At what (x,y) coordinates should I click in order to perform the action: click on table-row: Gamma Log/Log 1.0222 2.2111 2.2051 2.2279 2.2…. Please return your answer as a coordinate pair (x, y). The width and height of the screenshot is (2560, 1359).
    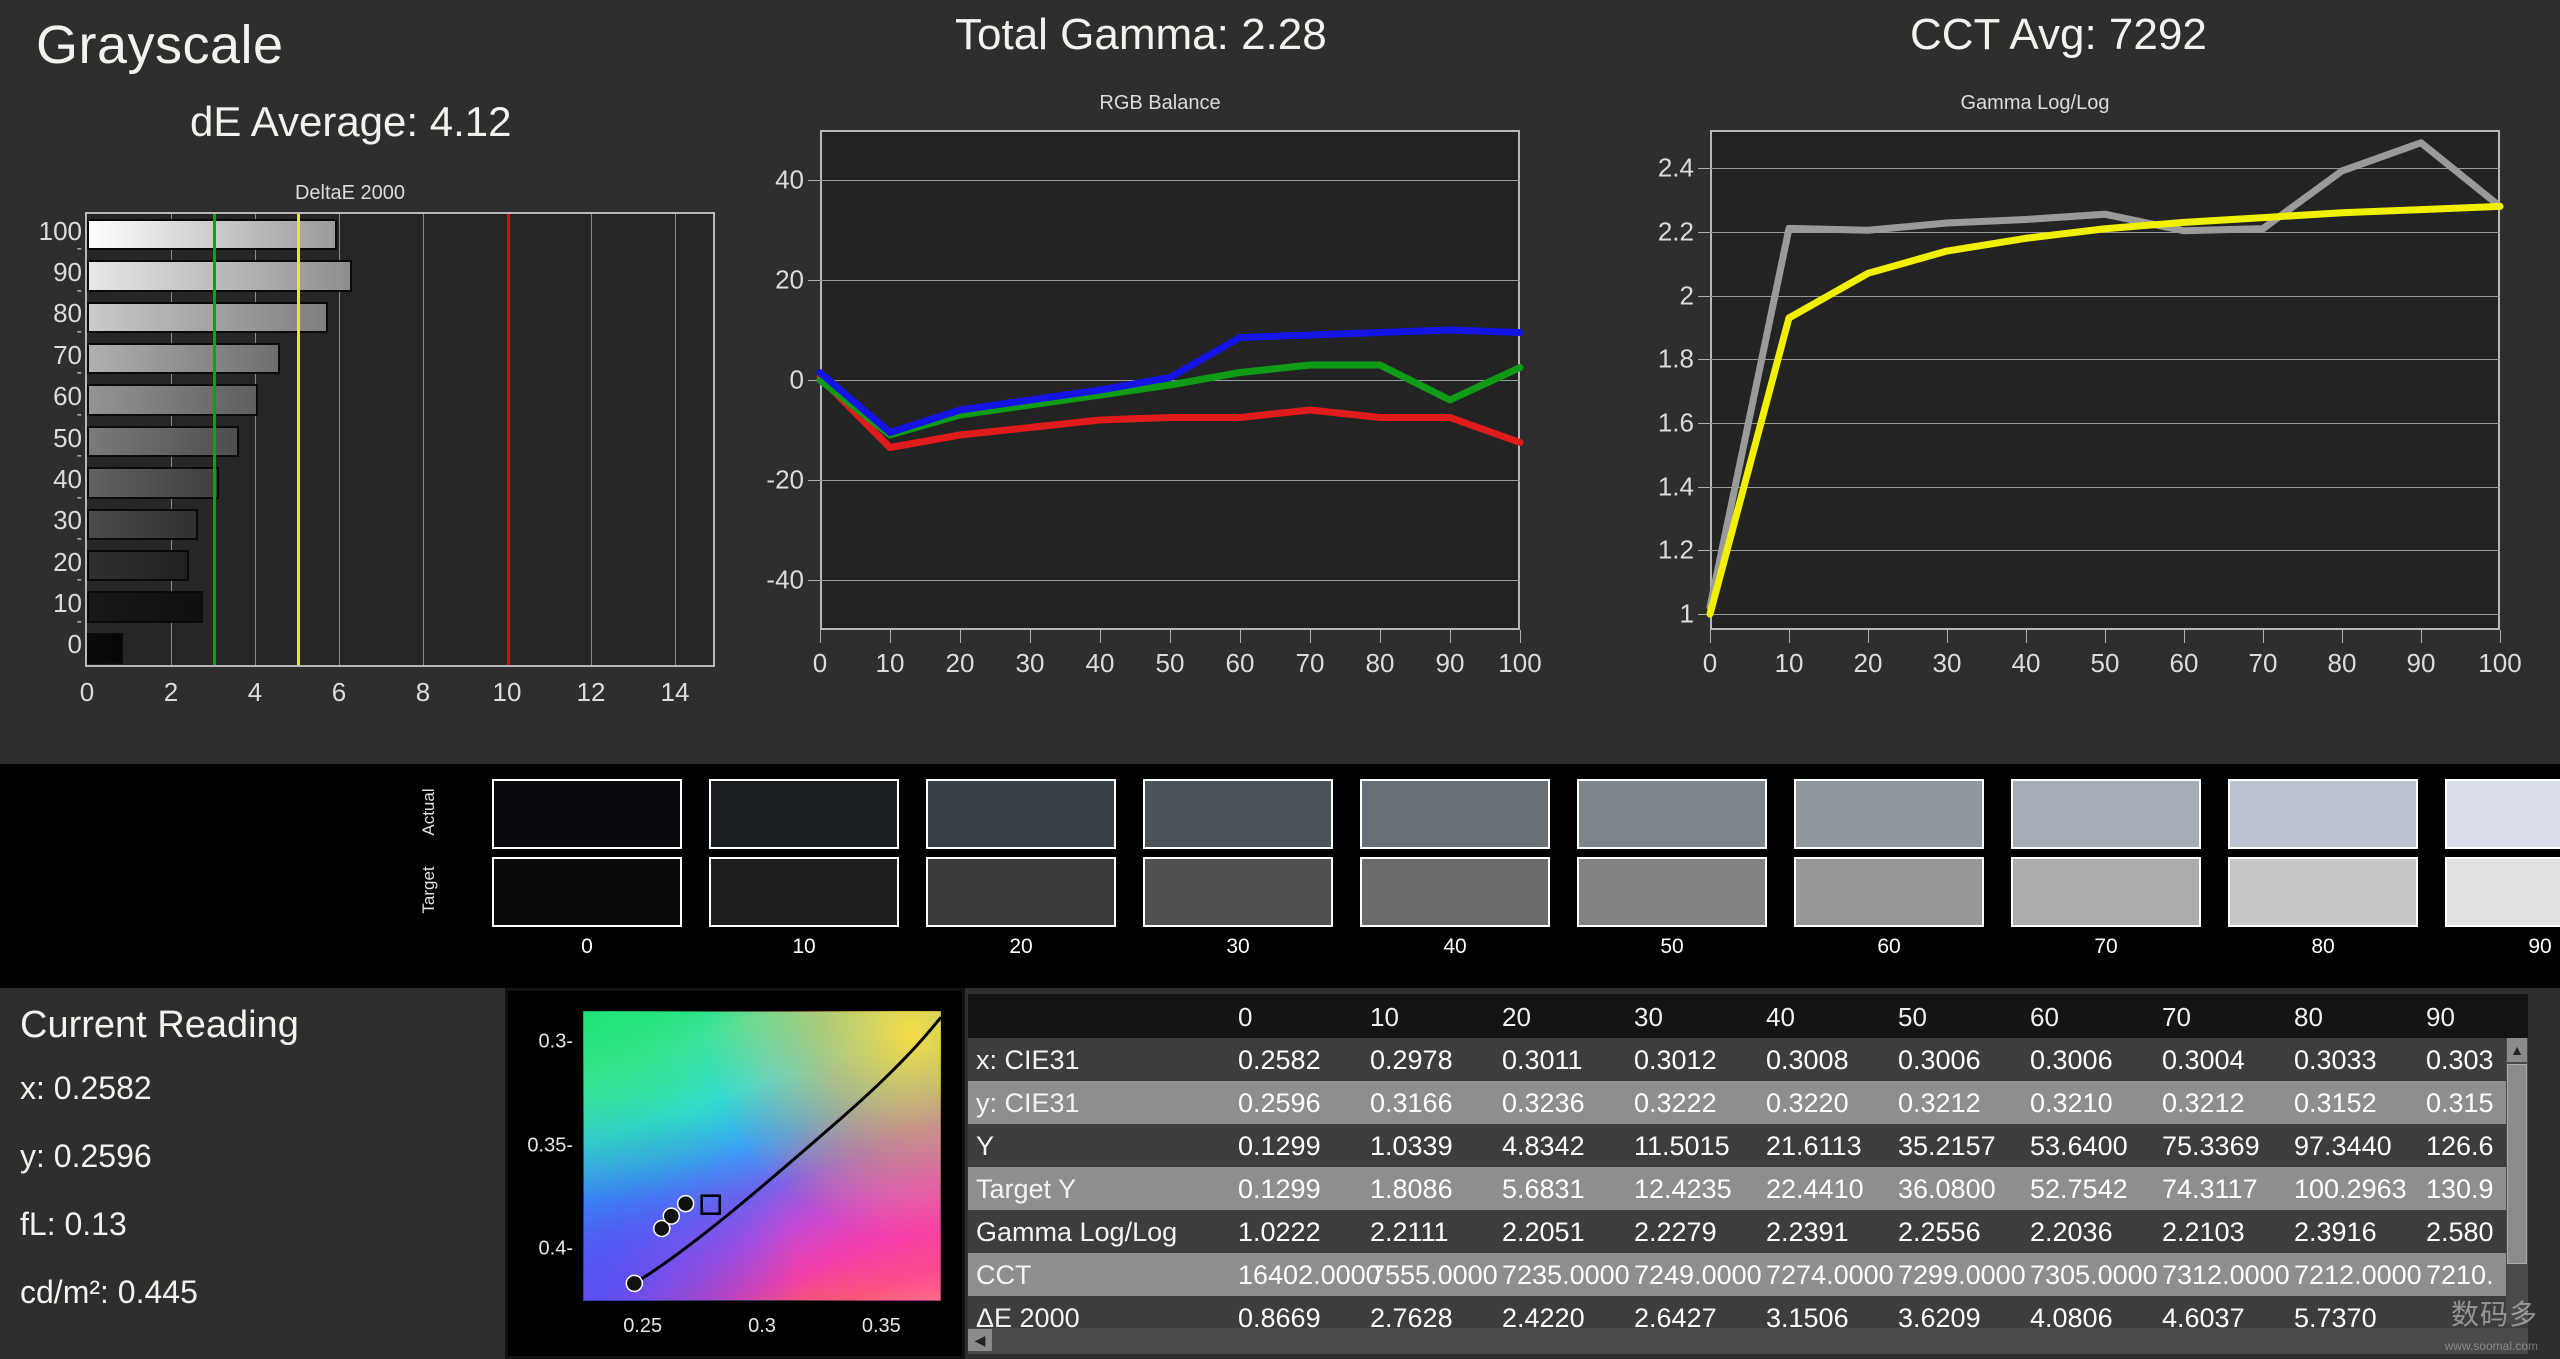
    Looking at the image, I should click on (1748, 1231).